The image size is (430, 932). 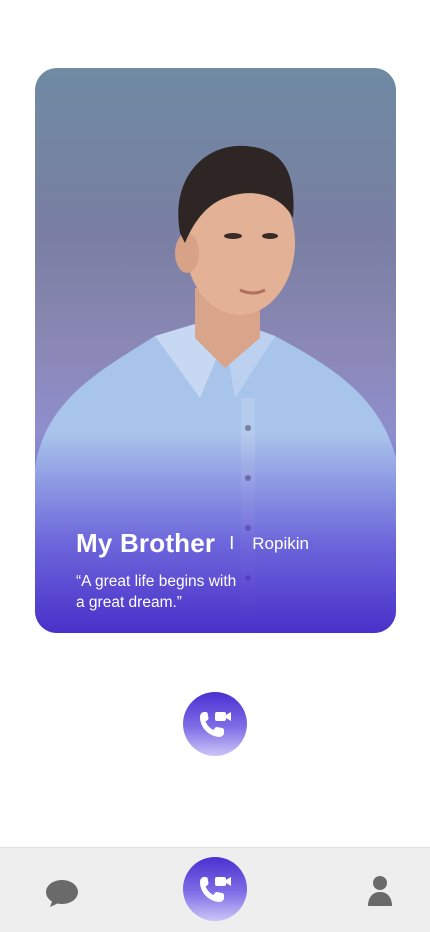 I want to click on nav-item-chat, so click(x=62, y=893).